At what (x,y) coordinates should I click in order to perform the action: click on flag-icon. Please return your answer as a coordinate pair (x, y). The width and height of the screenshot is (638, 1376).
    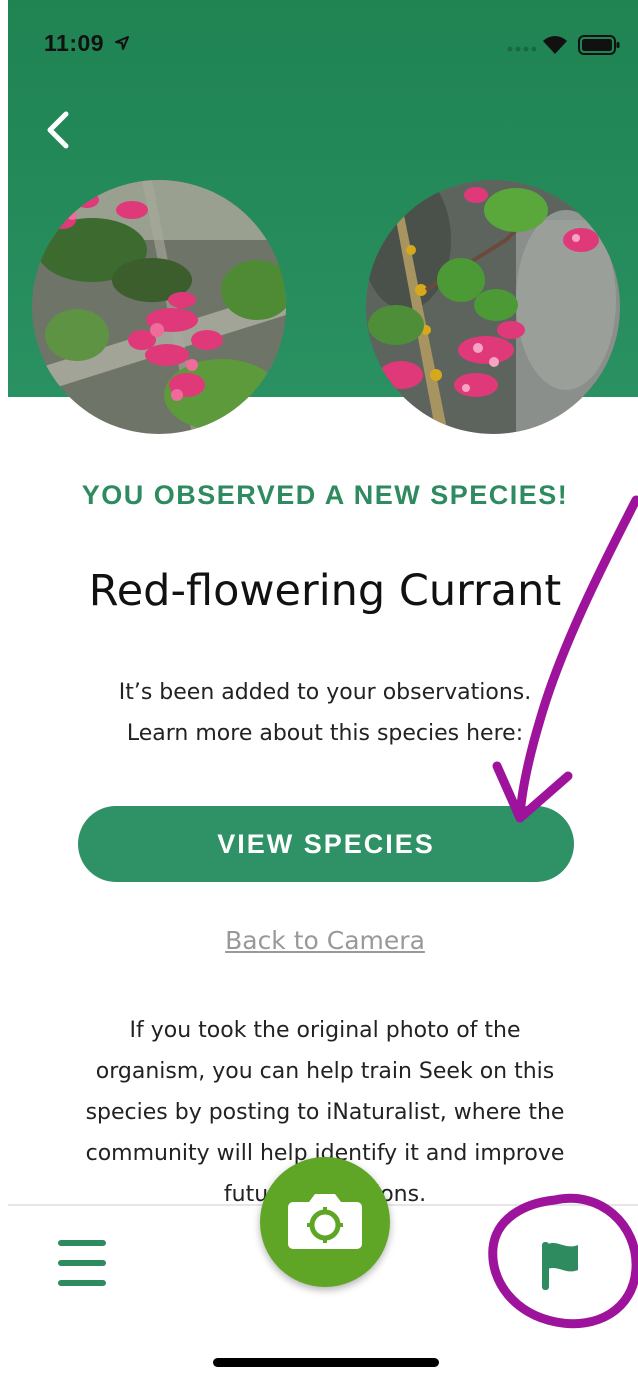
    Looking at the image, I should click on (560, 1266).